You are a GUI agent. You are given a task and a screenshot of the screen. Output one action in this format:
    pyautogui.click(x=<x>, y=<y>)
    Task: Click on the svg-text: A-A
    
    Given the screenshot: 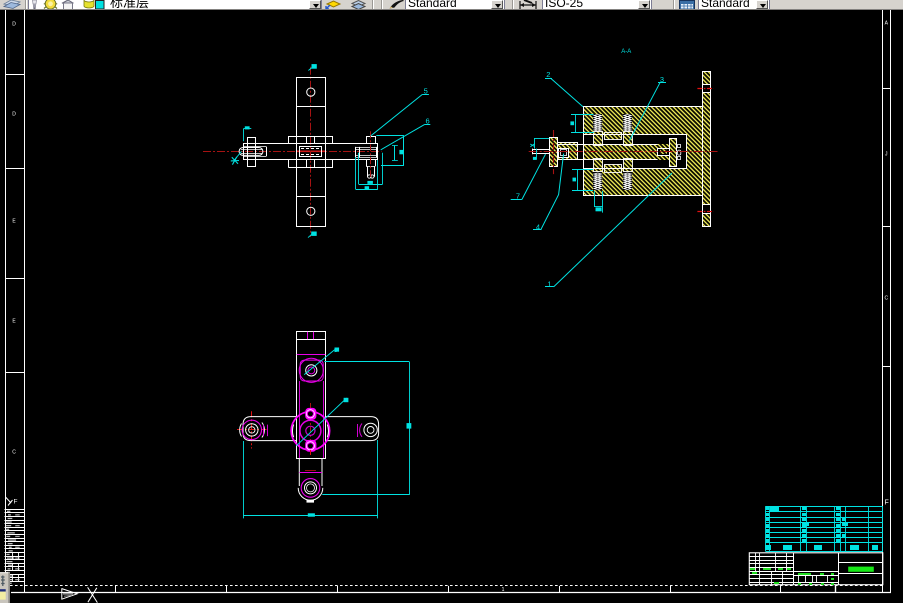 What is the action you would take?
    pyautogui.click(x=626, y=52)
    